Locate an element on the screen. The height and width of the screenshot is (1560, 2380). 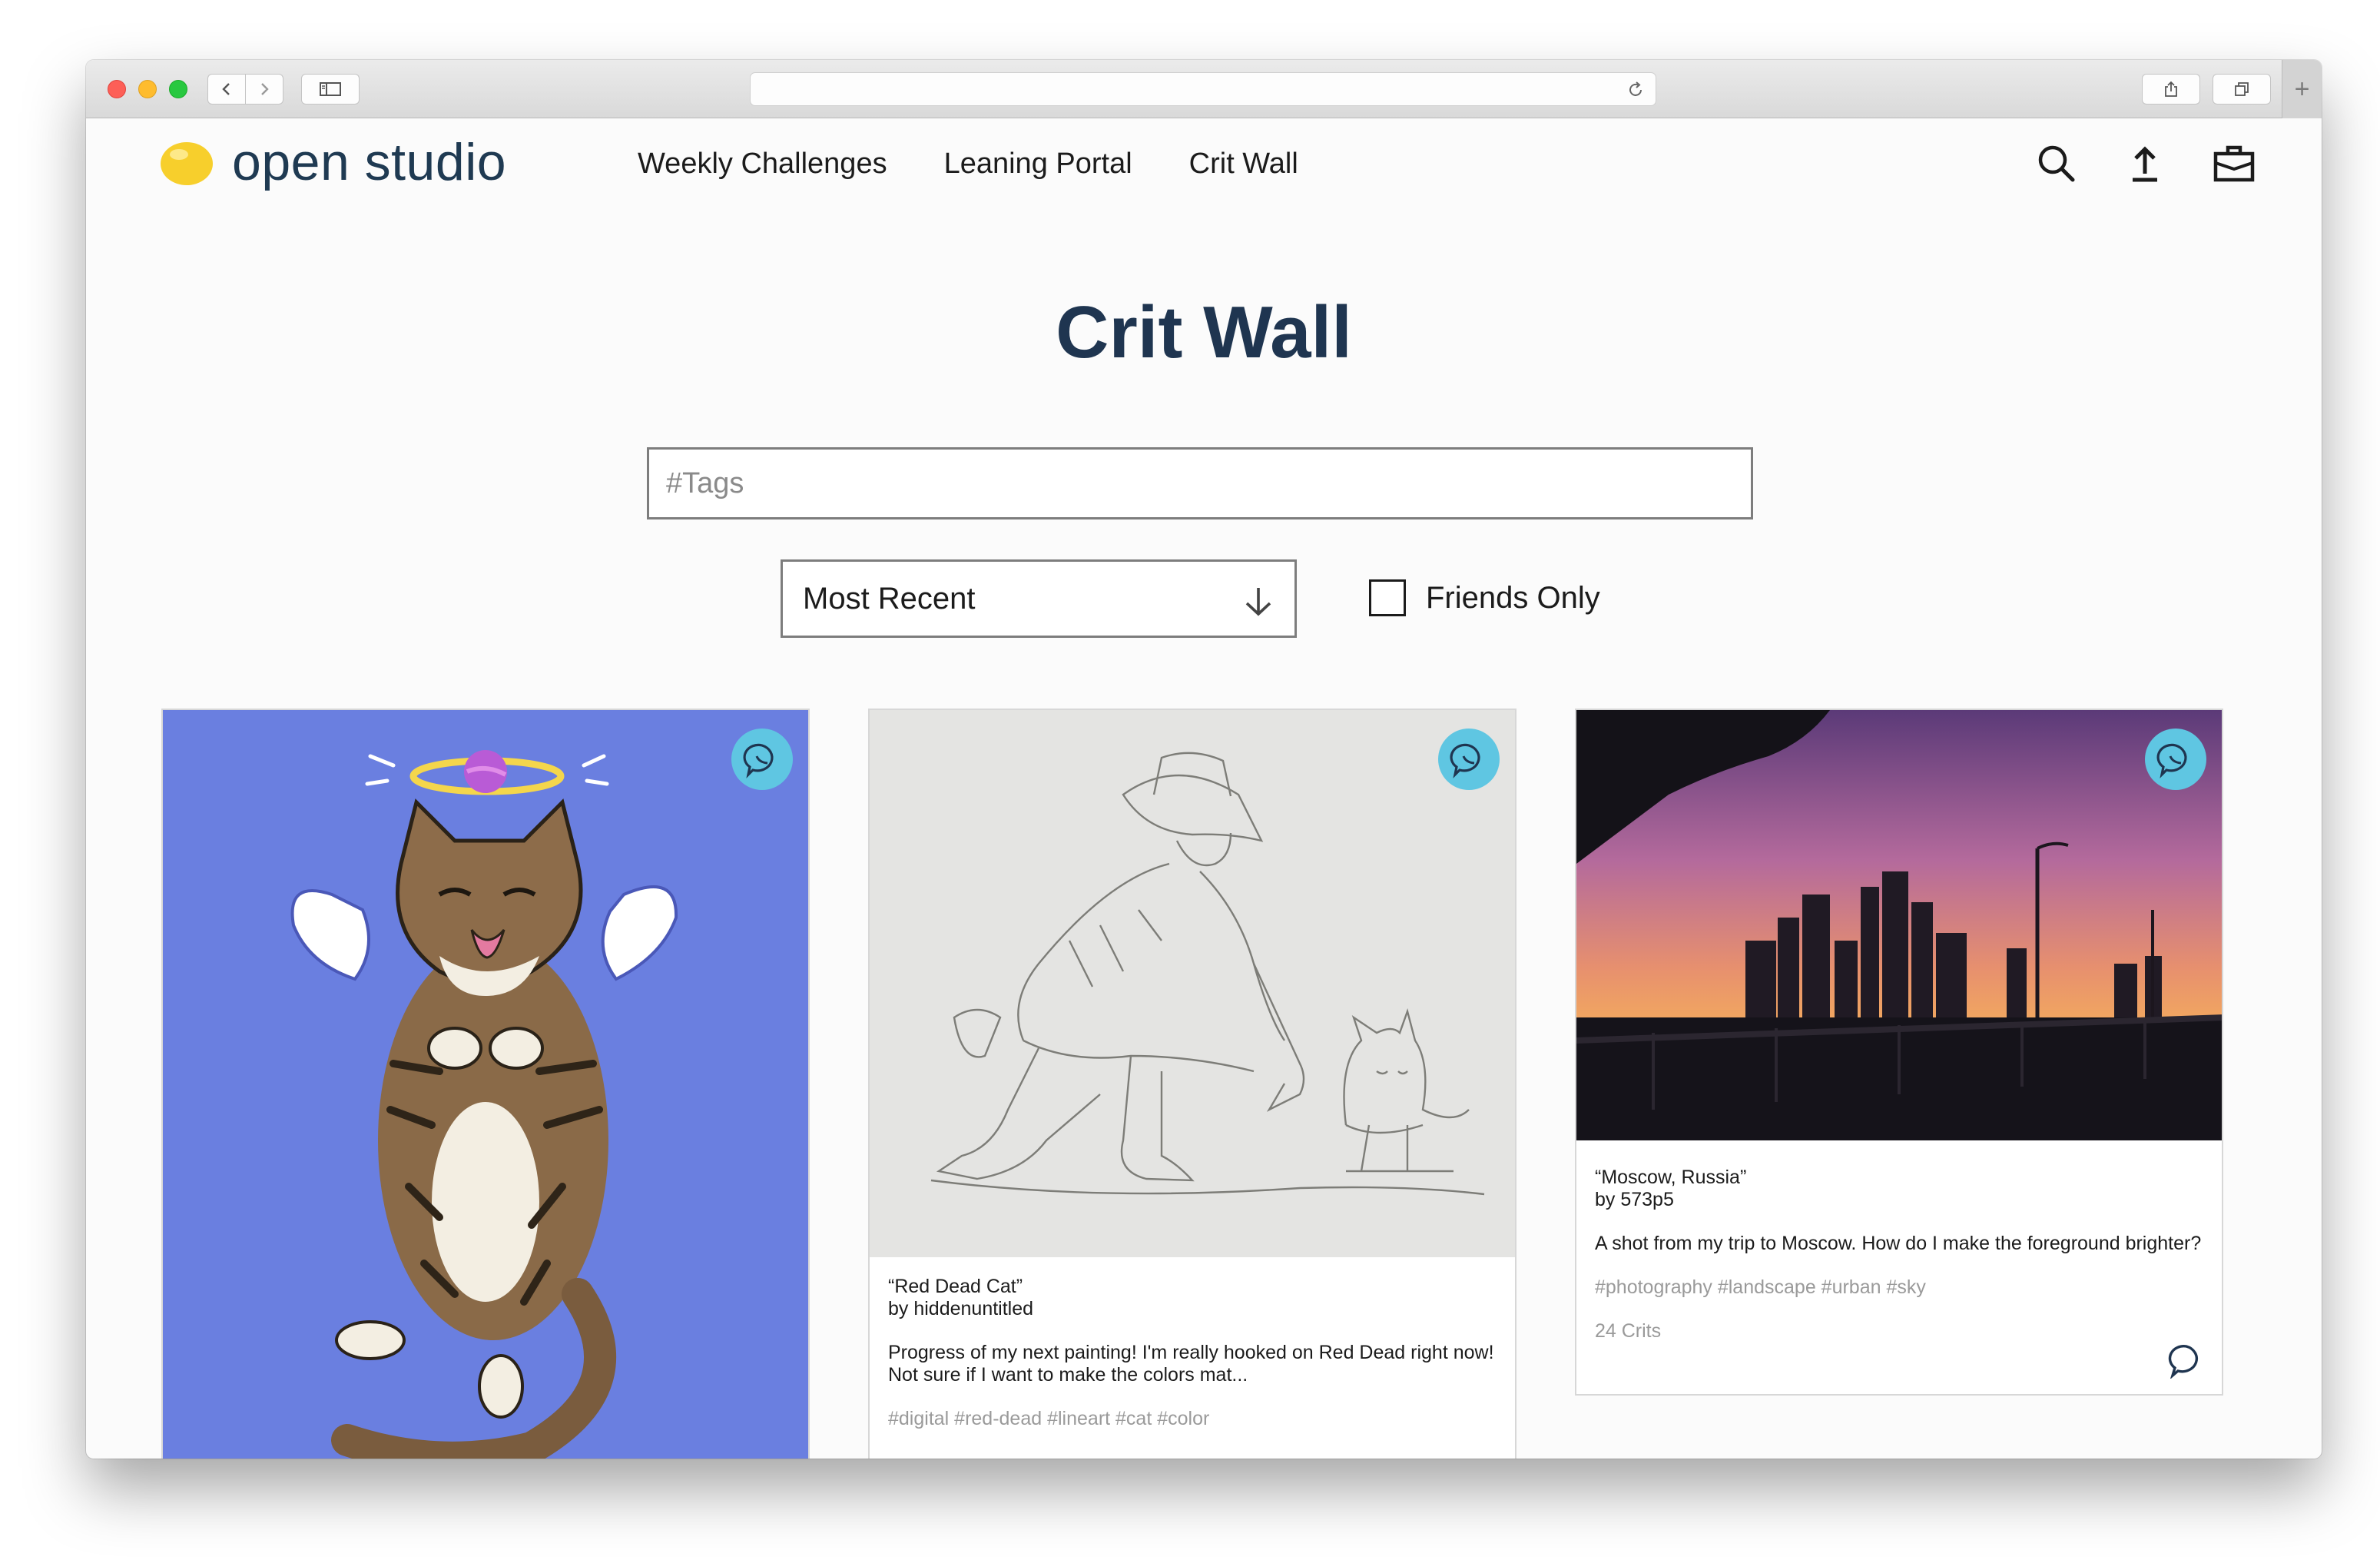
sidebar-icon is located at coordinates (330, 89).